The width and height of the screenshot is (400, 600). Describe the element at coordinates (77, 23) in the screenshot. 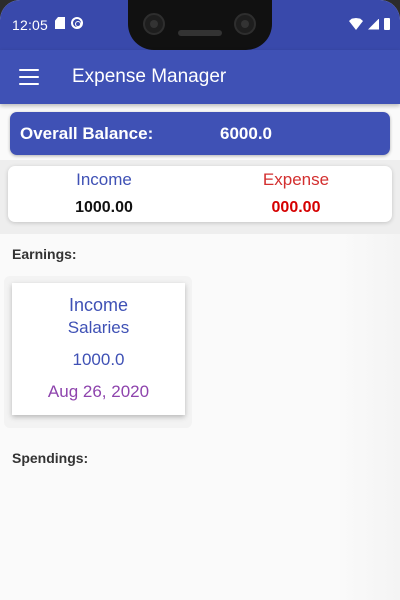

I see `sync-icon` at that location.